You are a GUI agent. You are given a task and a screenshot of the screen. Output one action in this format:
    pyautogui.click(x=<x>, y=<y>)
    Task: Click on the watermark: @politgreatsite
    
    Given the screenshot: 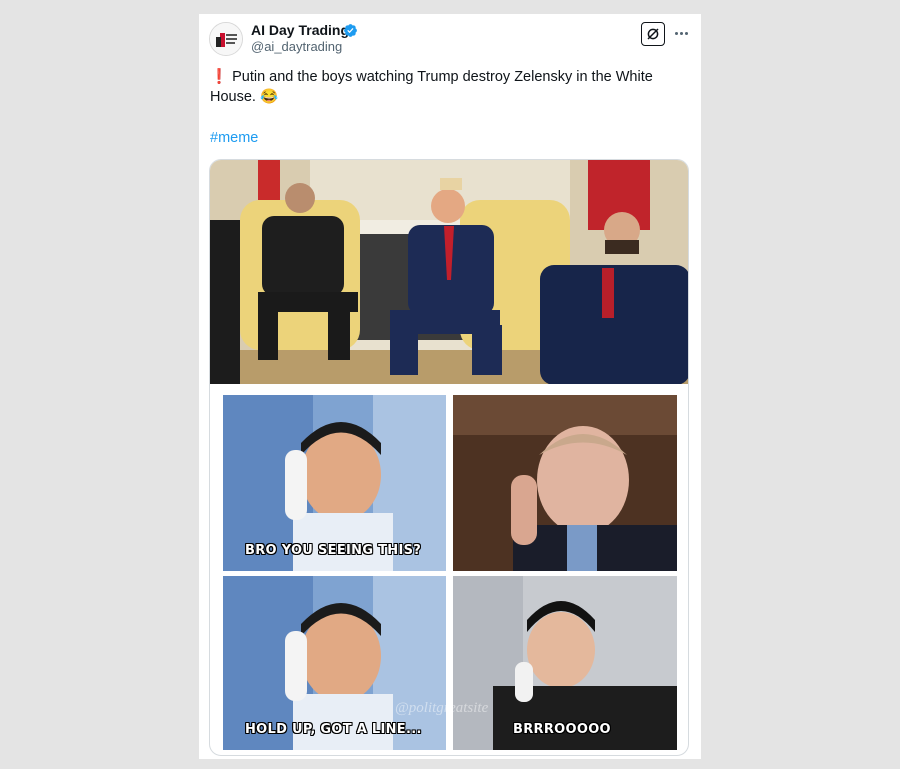 What is the action you would take?
    pyautogui.click(x=442, y=708)
    